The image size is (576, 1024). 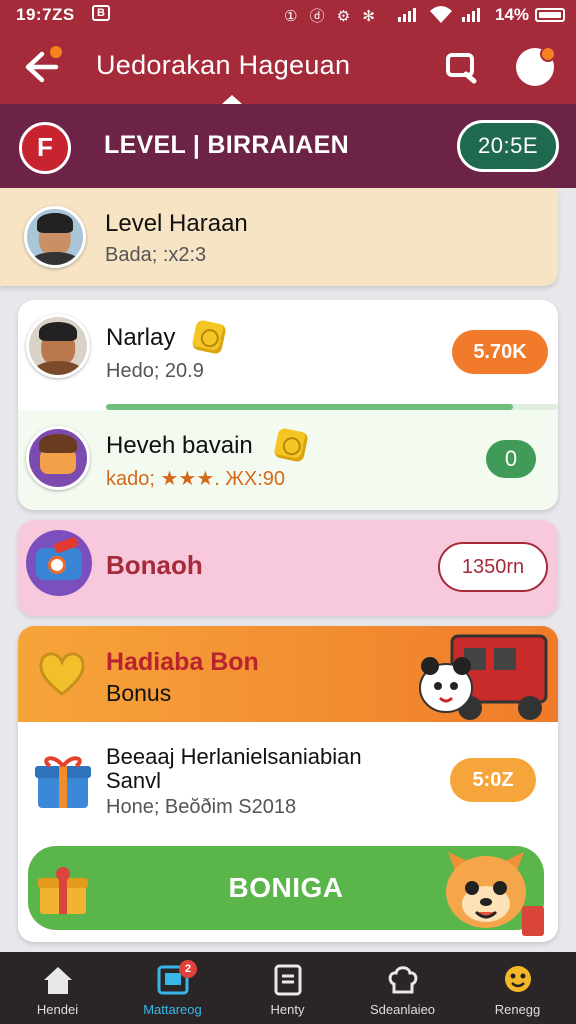 I want to click on nav-label: Sdeanlaieo, so click(x=402, y=1009).